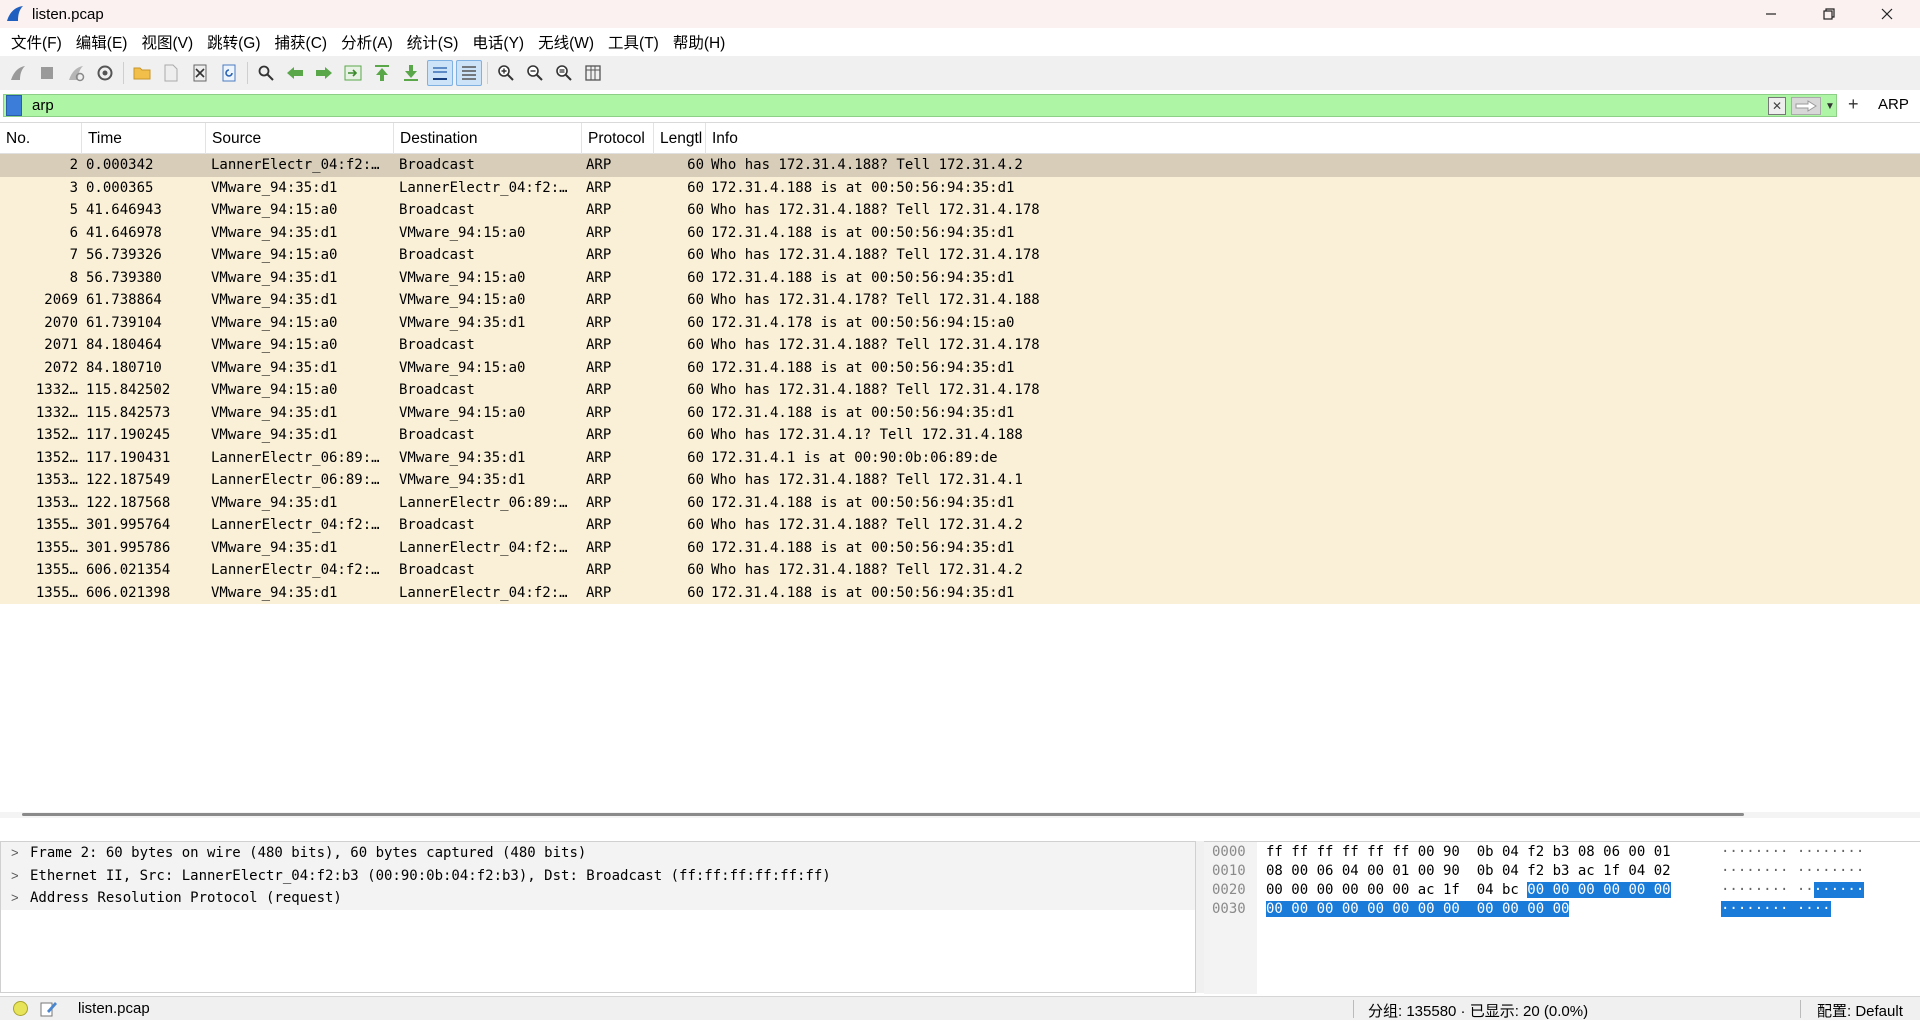 This screenshot has height=1021, width=1920. I want to click on menu-statistics: 统计(S), so click(433, 42).